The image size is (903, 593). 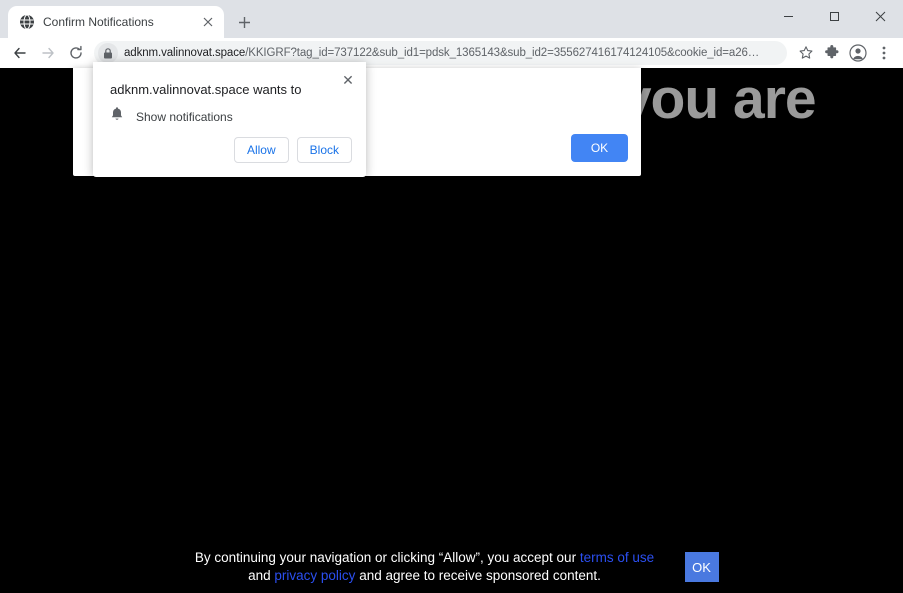 I want to click on three-dot-menu-icon, so click(x=884, y=53).